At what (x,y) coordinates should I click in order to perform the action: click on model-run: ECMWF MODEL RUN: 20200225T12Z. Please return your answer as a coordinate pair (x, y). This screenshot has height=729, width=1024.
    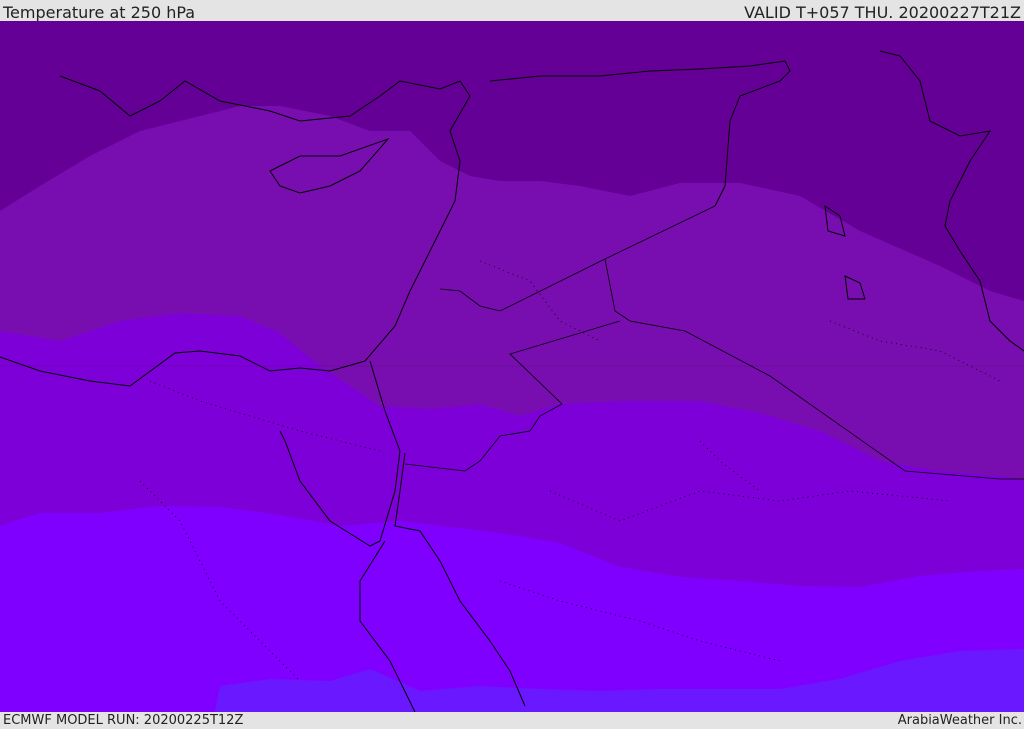
    Looking at the image, I should click on (123, 720).